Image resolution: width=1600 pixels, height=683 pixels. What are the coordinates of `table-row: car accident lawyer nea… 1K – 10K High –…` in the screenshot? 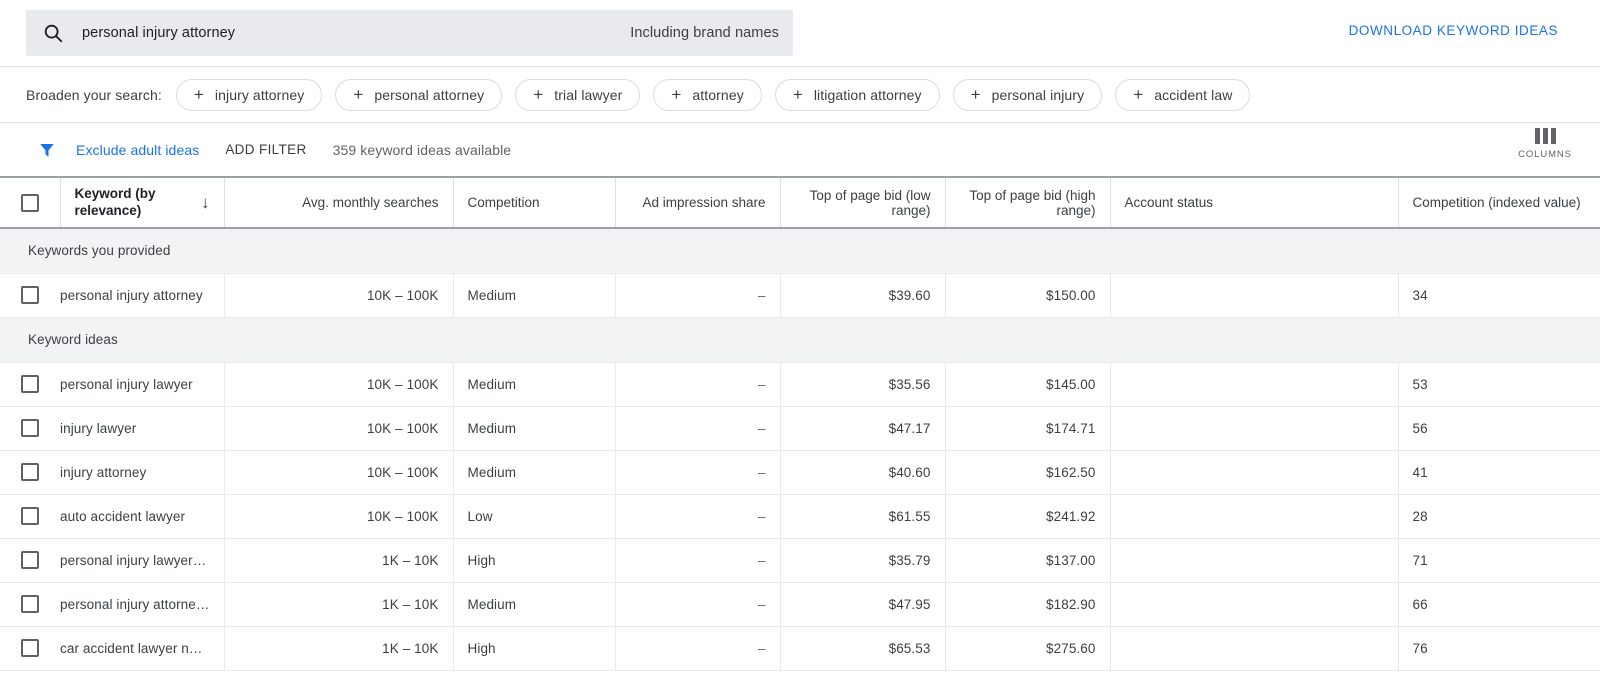 It's located at (800, 648).